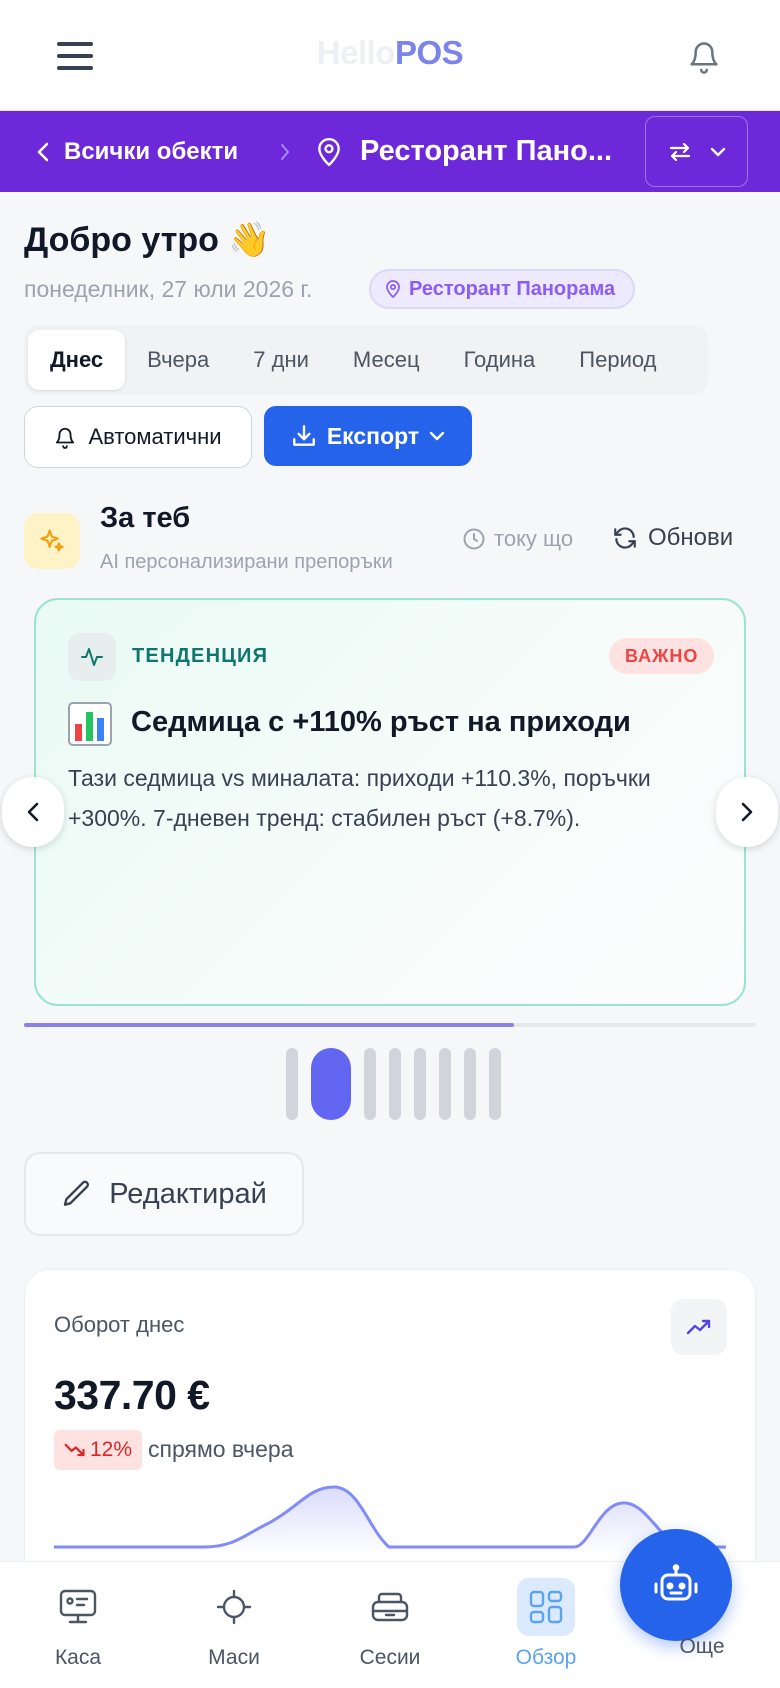  I want to click on trend-icon-box, so click(699, 1327).